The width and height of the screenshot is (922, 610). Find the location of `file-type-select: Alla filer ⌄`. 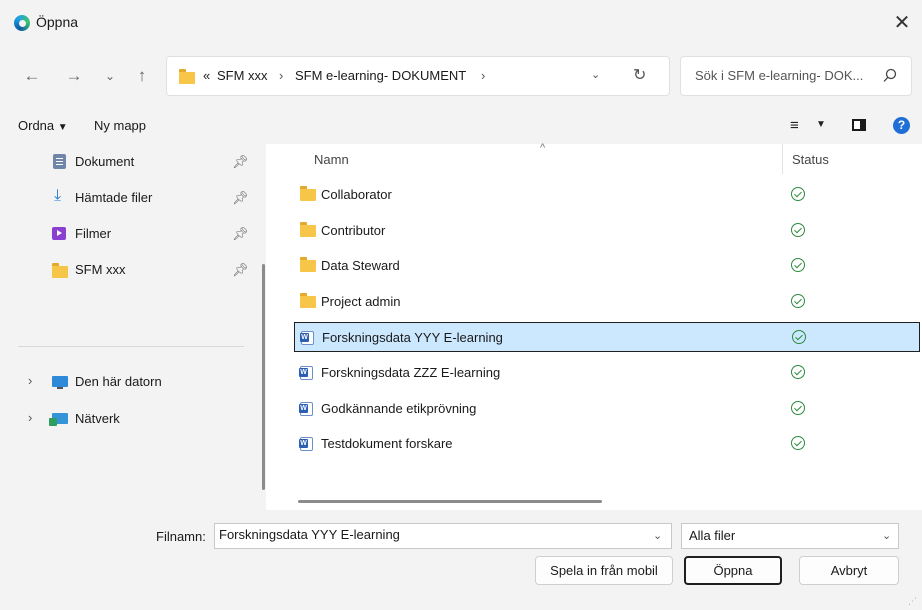

file-type-select: Alla filer ⌄ is located at coordinates (790, 536).